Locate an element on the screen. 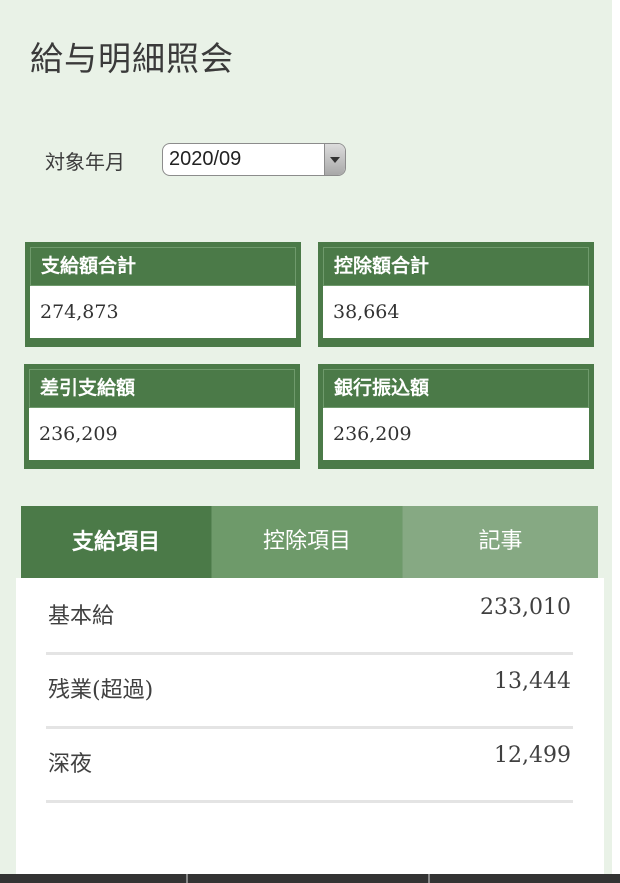 Image resolution: width=620 pixels, height=883 pixels. right-edge-strip is located at coordinates (616, 441).